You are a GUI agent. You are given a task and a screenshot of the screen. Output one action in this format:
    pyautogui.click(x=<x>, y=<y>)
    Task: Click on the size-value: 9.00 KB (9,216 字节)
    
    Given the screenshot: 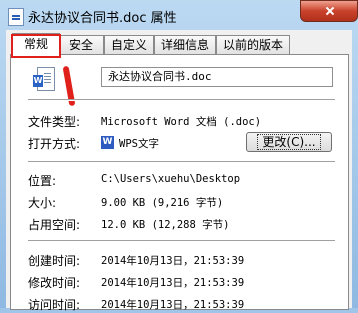 What is the action you would take?
    pyautogui.click(x=162, y=203)
    